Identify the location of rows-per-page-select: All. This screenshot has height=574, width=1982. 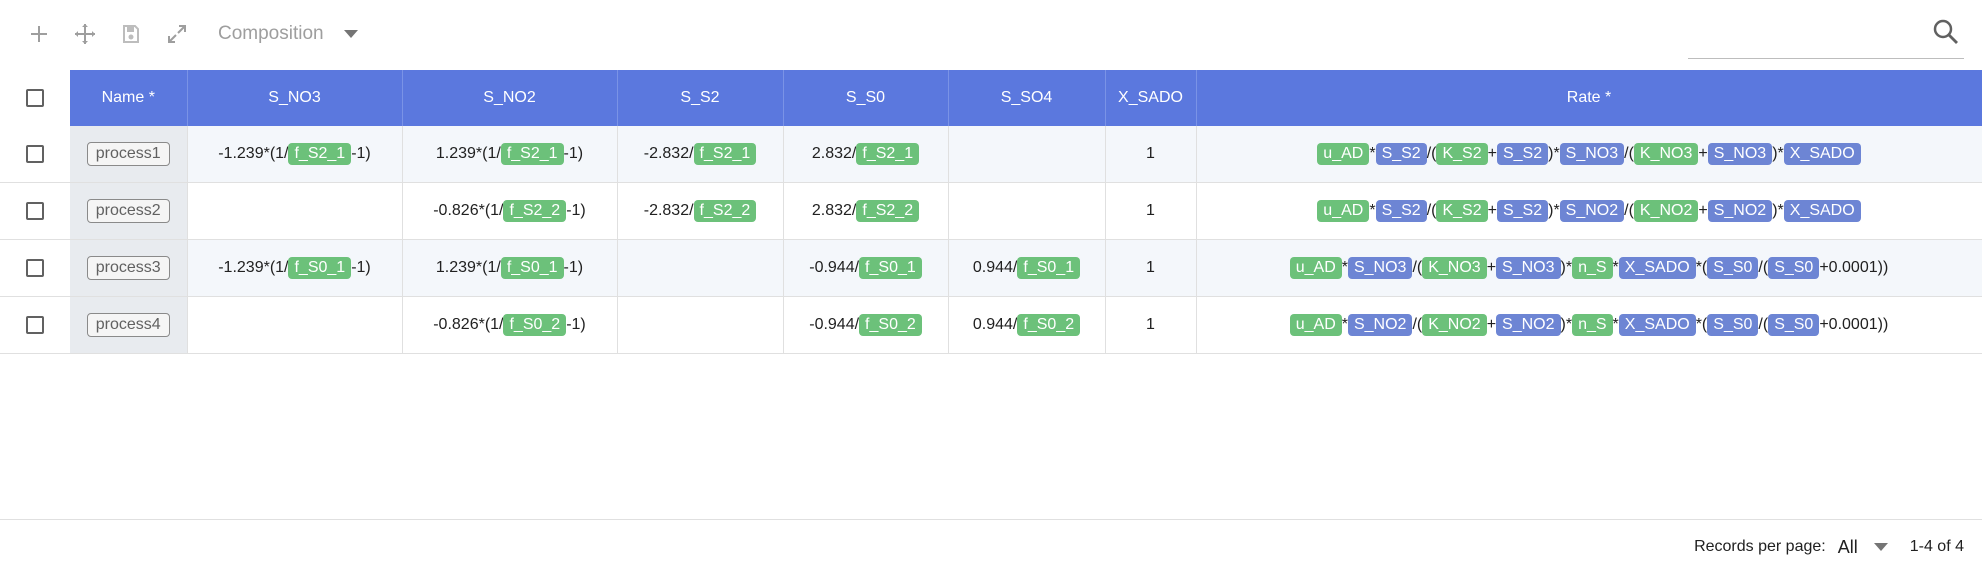
(1863, 547).